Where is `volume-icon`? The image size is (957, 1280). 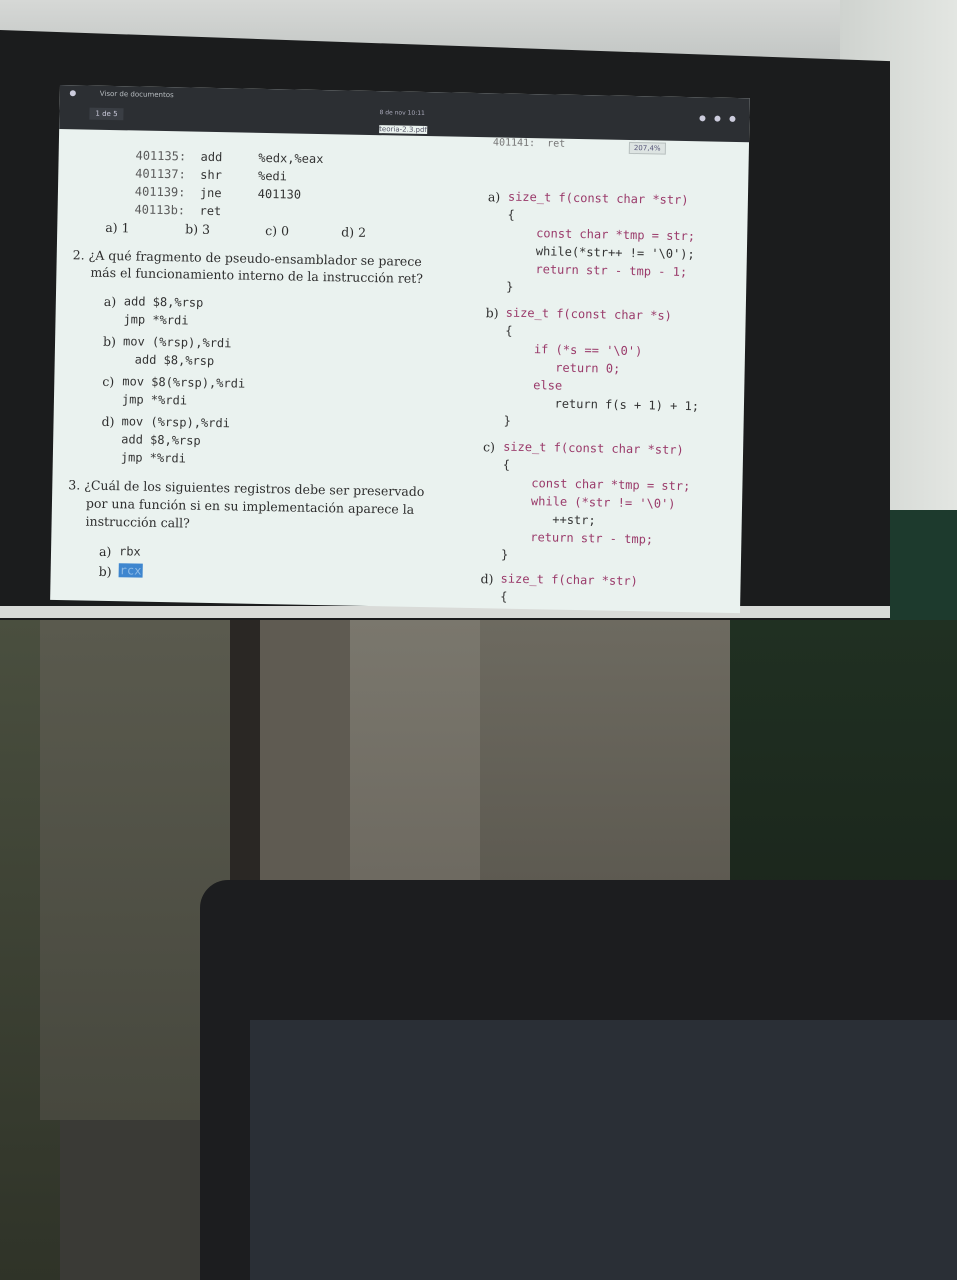 volume-icon is located at coordinates (717, 118).